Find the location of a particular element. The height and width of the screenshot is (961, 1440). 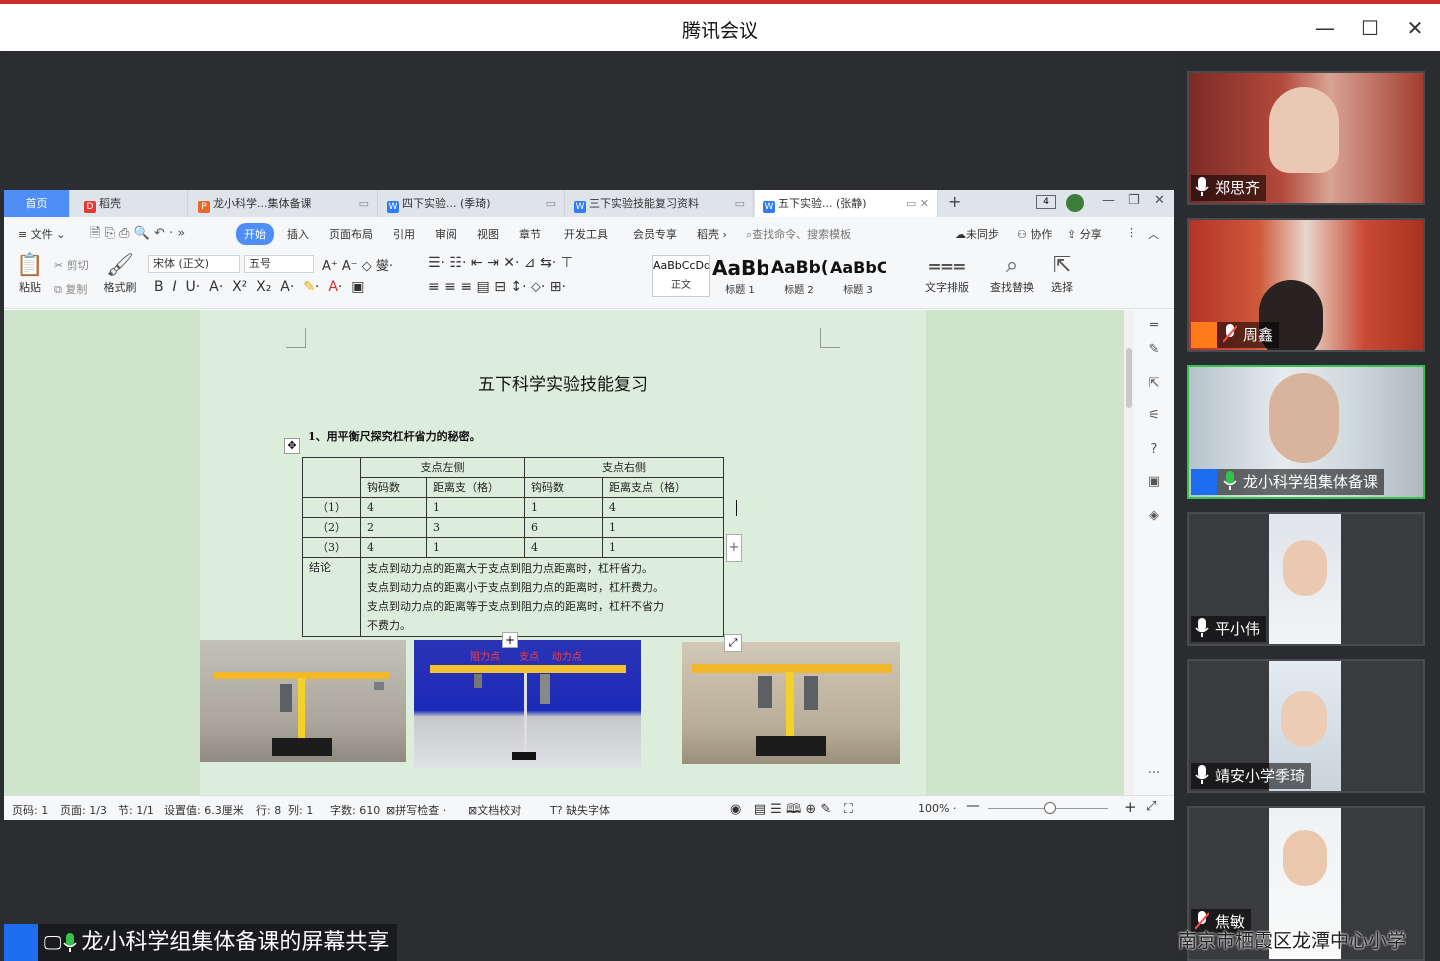

menu-review: 审阅 is located at coordinates (446, 234).